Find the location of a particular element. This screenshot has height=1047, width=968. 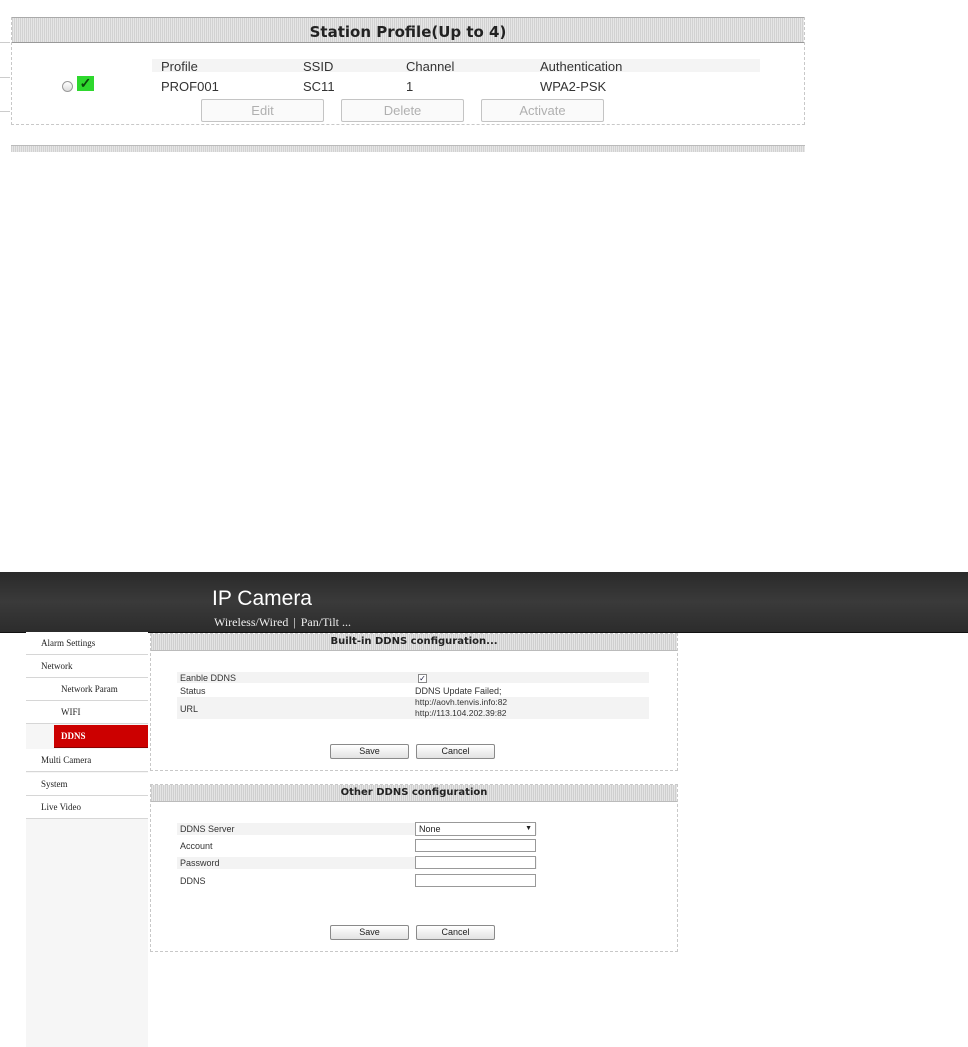

profile-auth-cell: WPA2-PSK is located at coordinates (573, 86).